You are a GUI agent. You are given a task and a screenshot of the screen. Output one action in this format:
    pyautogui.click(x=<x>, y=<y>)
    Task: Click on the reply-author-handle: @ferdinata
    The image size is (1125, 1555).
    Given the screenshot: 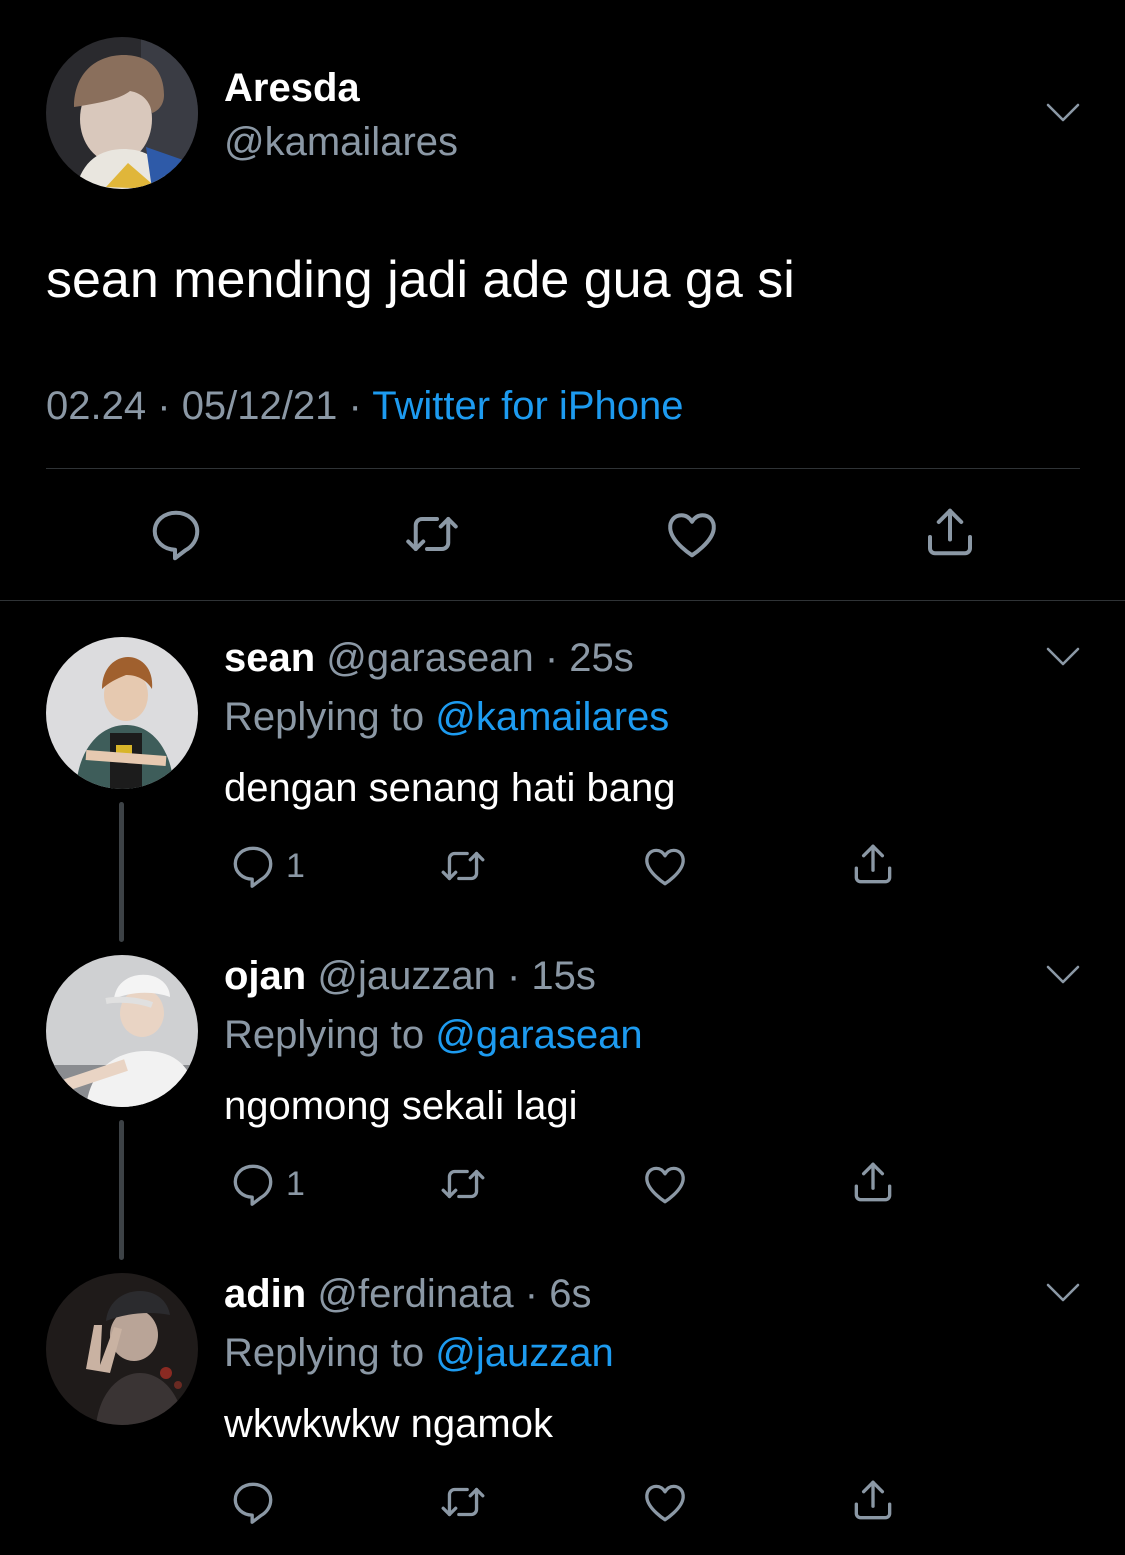 What is the action you would take?
    pyautogui.click(x=415, y=1294)
    